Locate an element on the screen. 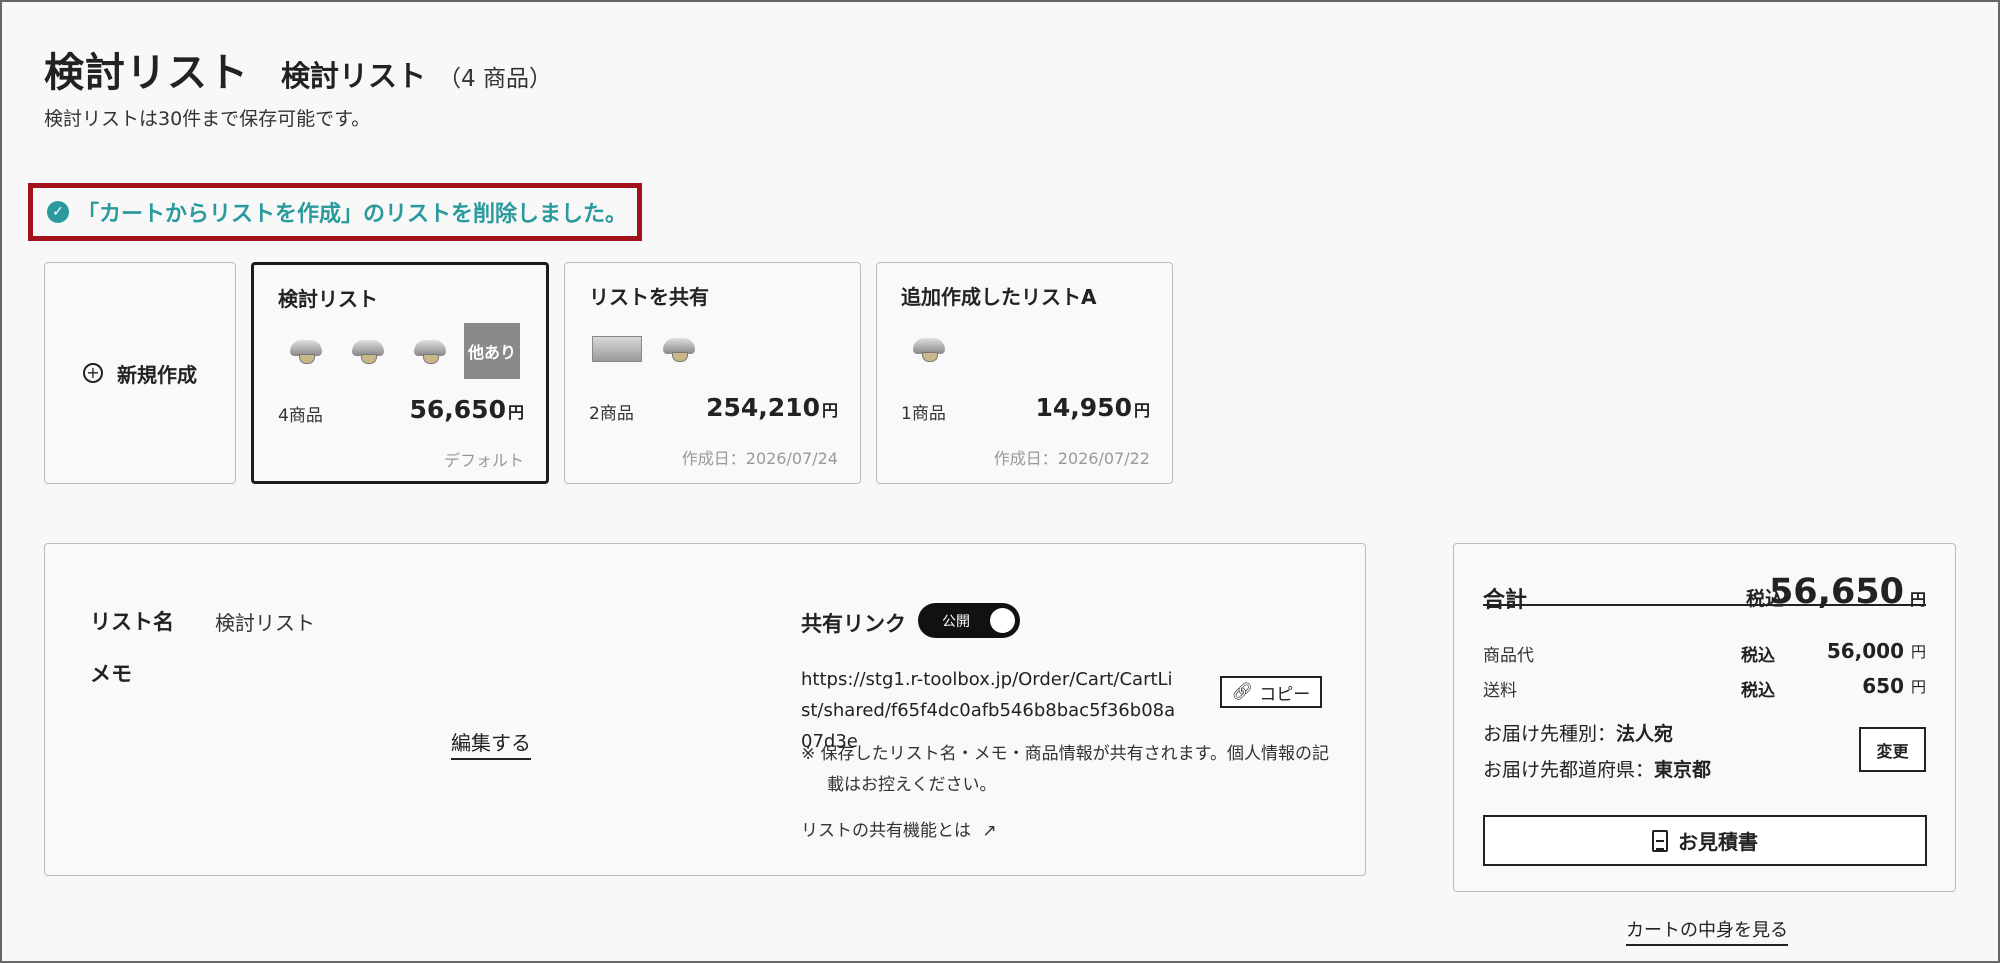  new-list-label: 新規作成 is located at coordinates (157, 374).